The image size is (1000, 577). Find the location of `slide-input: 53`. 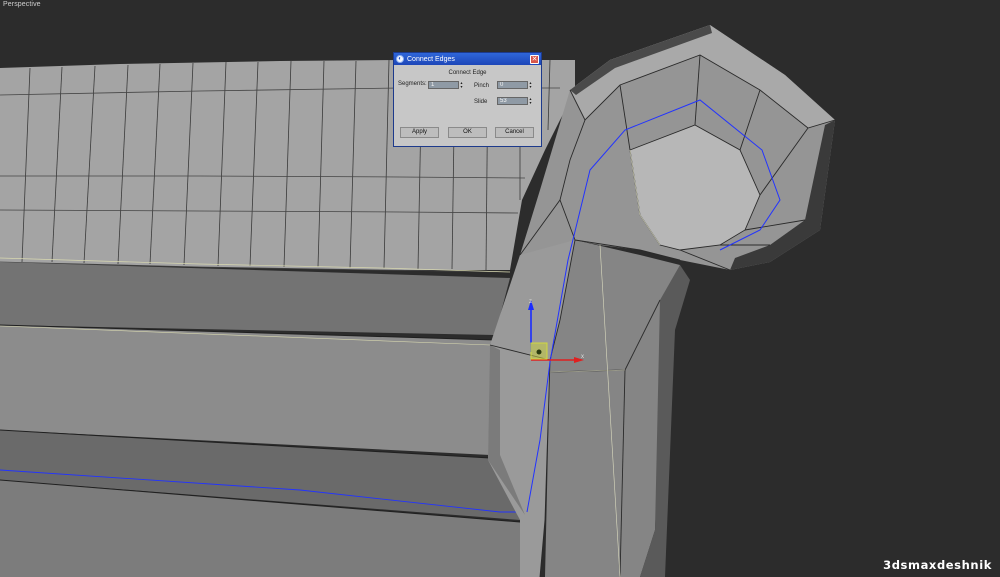

slide-input: 53 is located at coordinates (512, 101).